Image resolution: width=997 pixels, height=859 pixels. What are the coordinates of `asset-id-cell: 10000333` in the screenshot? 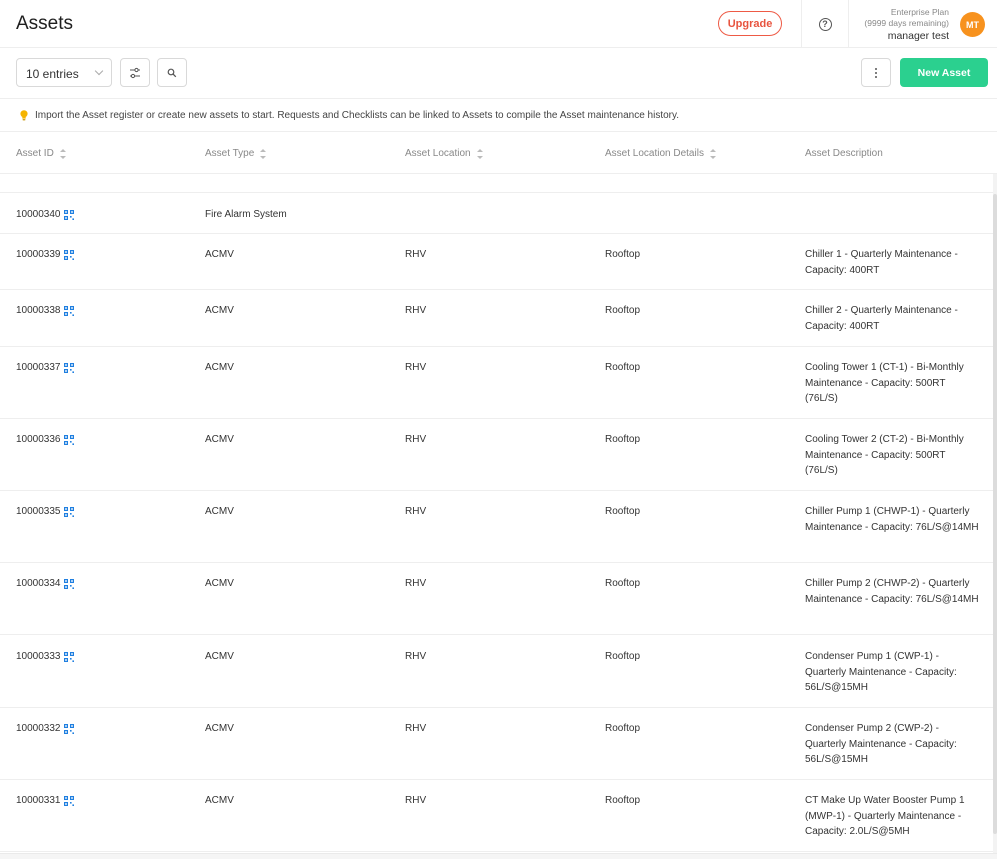 It's located at (45, 657).